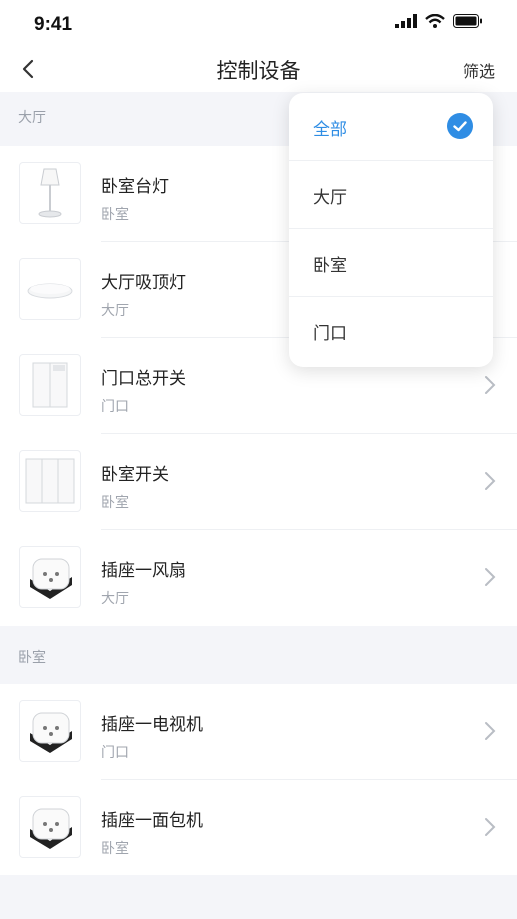 The height and width of the screenshot is (919, 517). I want to click on page-title: 控制设备, so click(258, 71).